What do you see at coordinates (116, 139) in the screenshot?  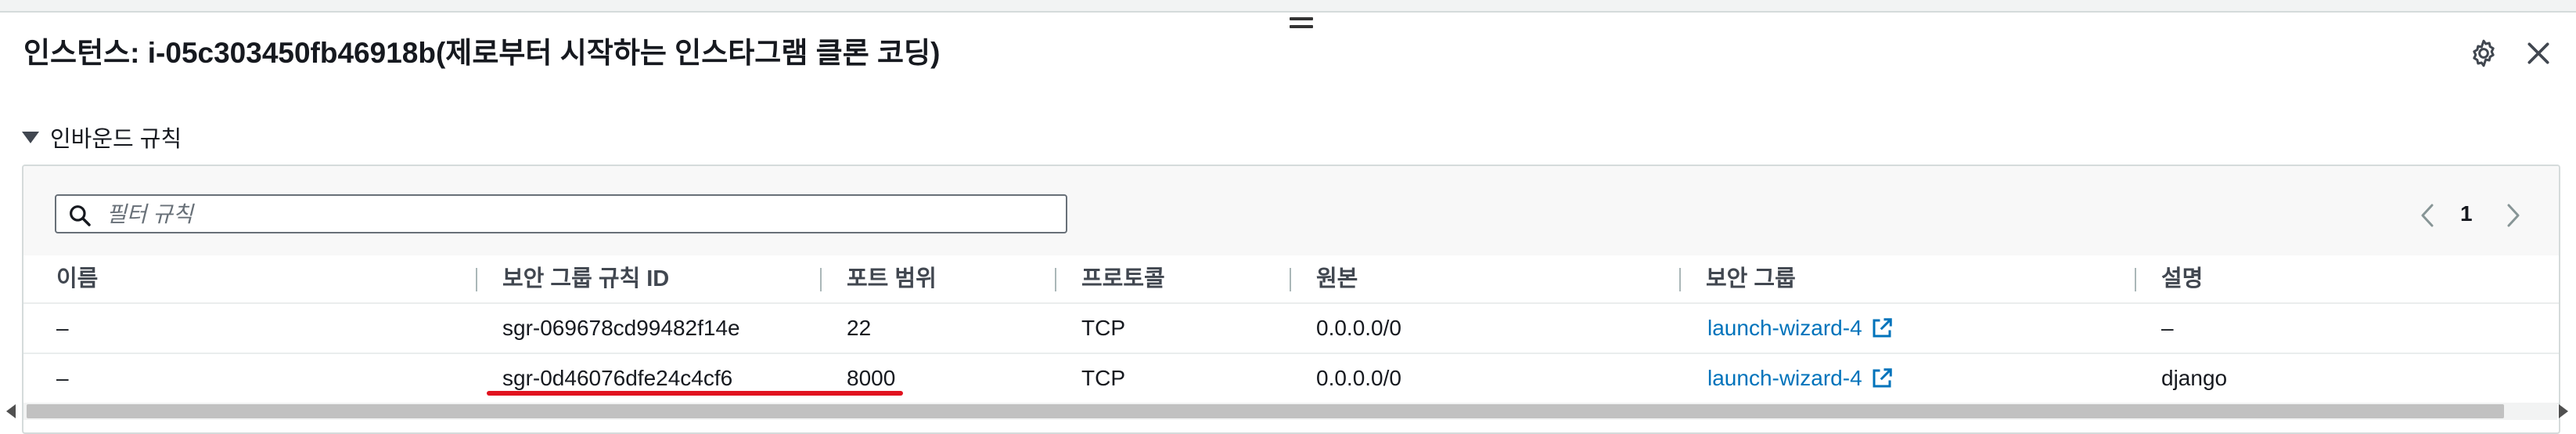 I see `section-label: 인바운드 규칙` at bounding box center [116, 139].